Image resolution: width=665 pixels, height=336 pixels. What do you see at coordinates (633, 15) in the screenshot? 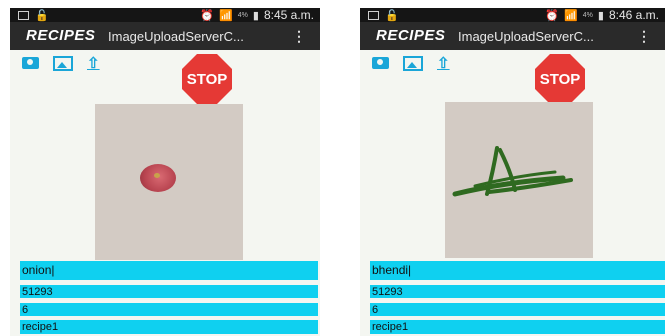
I see `status-time: 8:46 a.m.` at bounding box center [633, 15].